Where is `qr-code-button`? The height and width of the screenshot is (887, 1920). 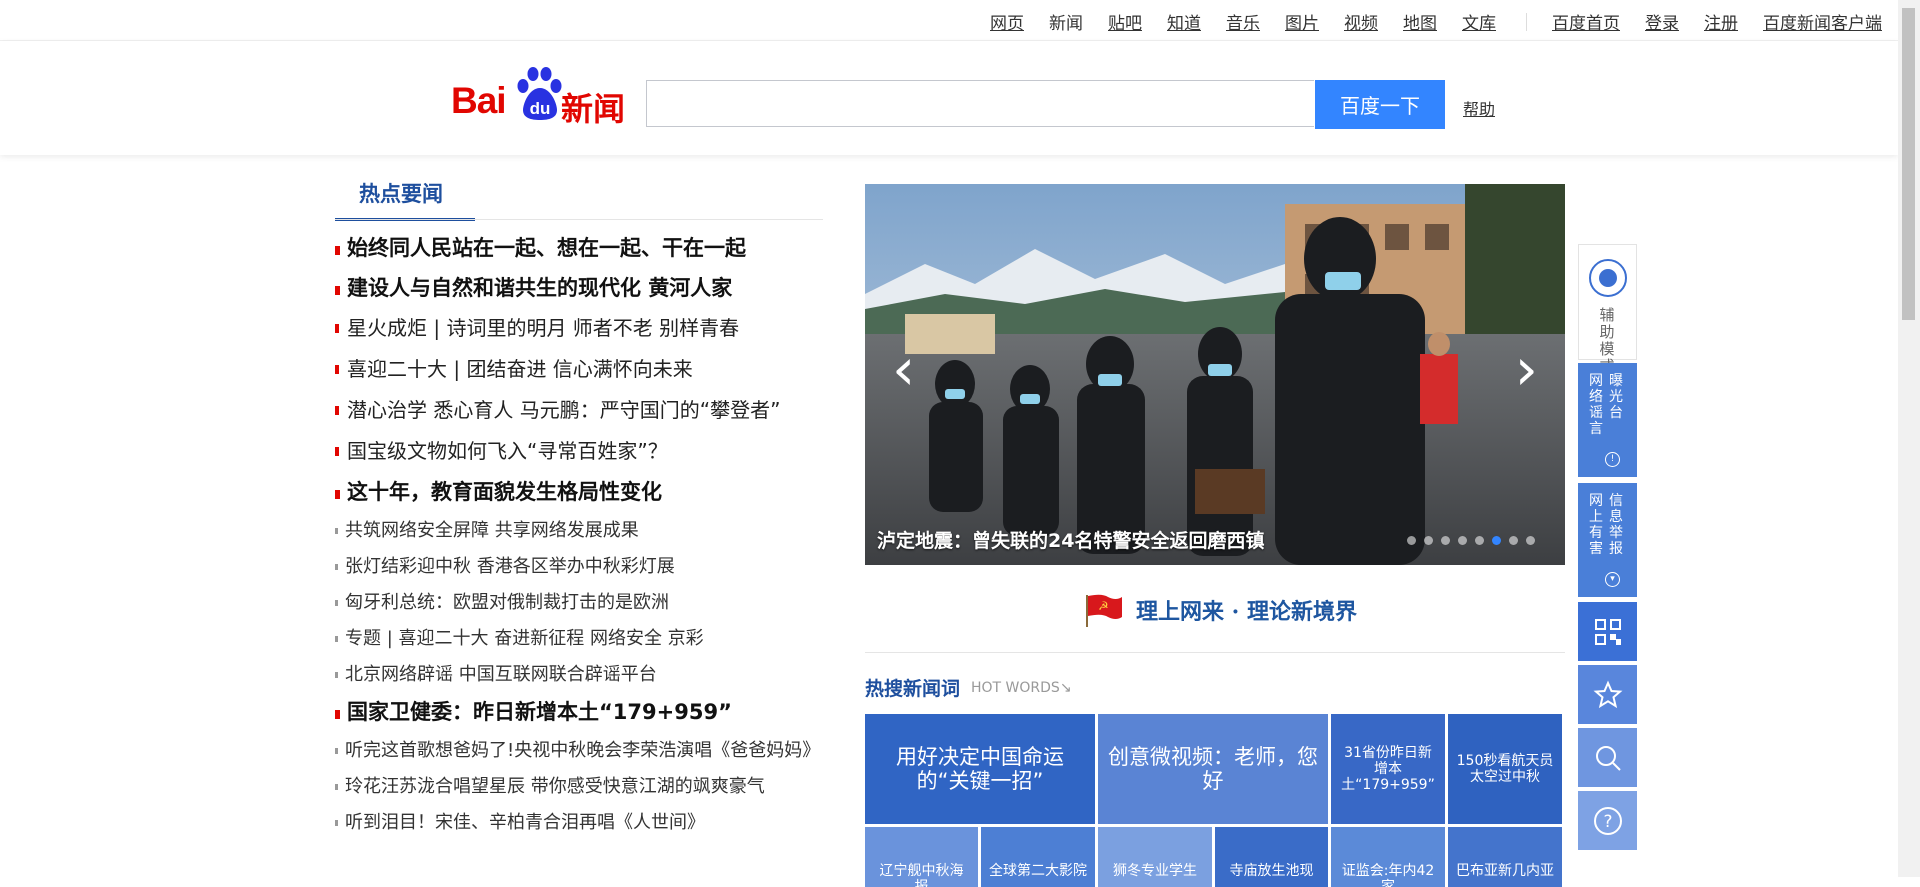
qr-code-button is located at coordinates (1607, 631).